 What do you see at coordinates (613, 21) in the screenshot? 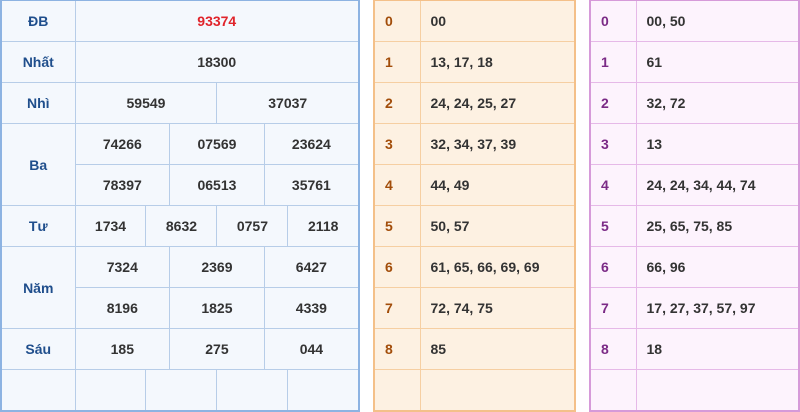
I see `tail-digit: 0` at bounding box center [613, 21].